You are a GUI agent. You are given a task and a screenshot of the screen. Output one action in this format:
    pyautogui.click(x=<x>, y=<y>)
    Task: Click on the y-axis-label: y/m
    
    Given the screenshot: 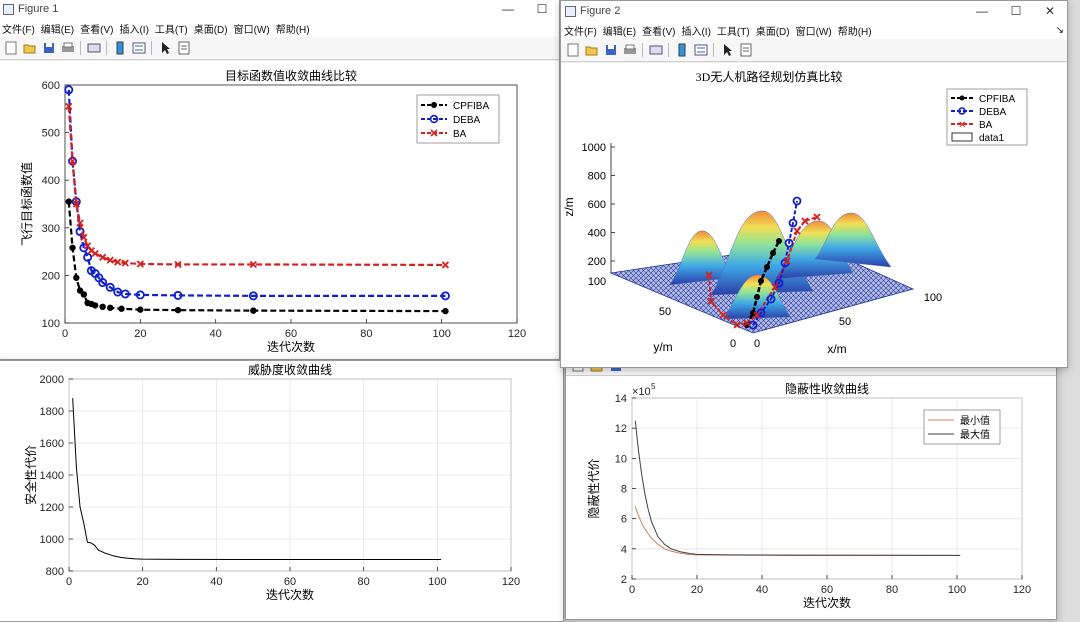 What is the action you would take?
    pyautogui.click(x=662, y=347)
    